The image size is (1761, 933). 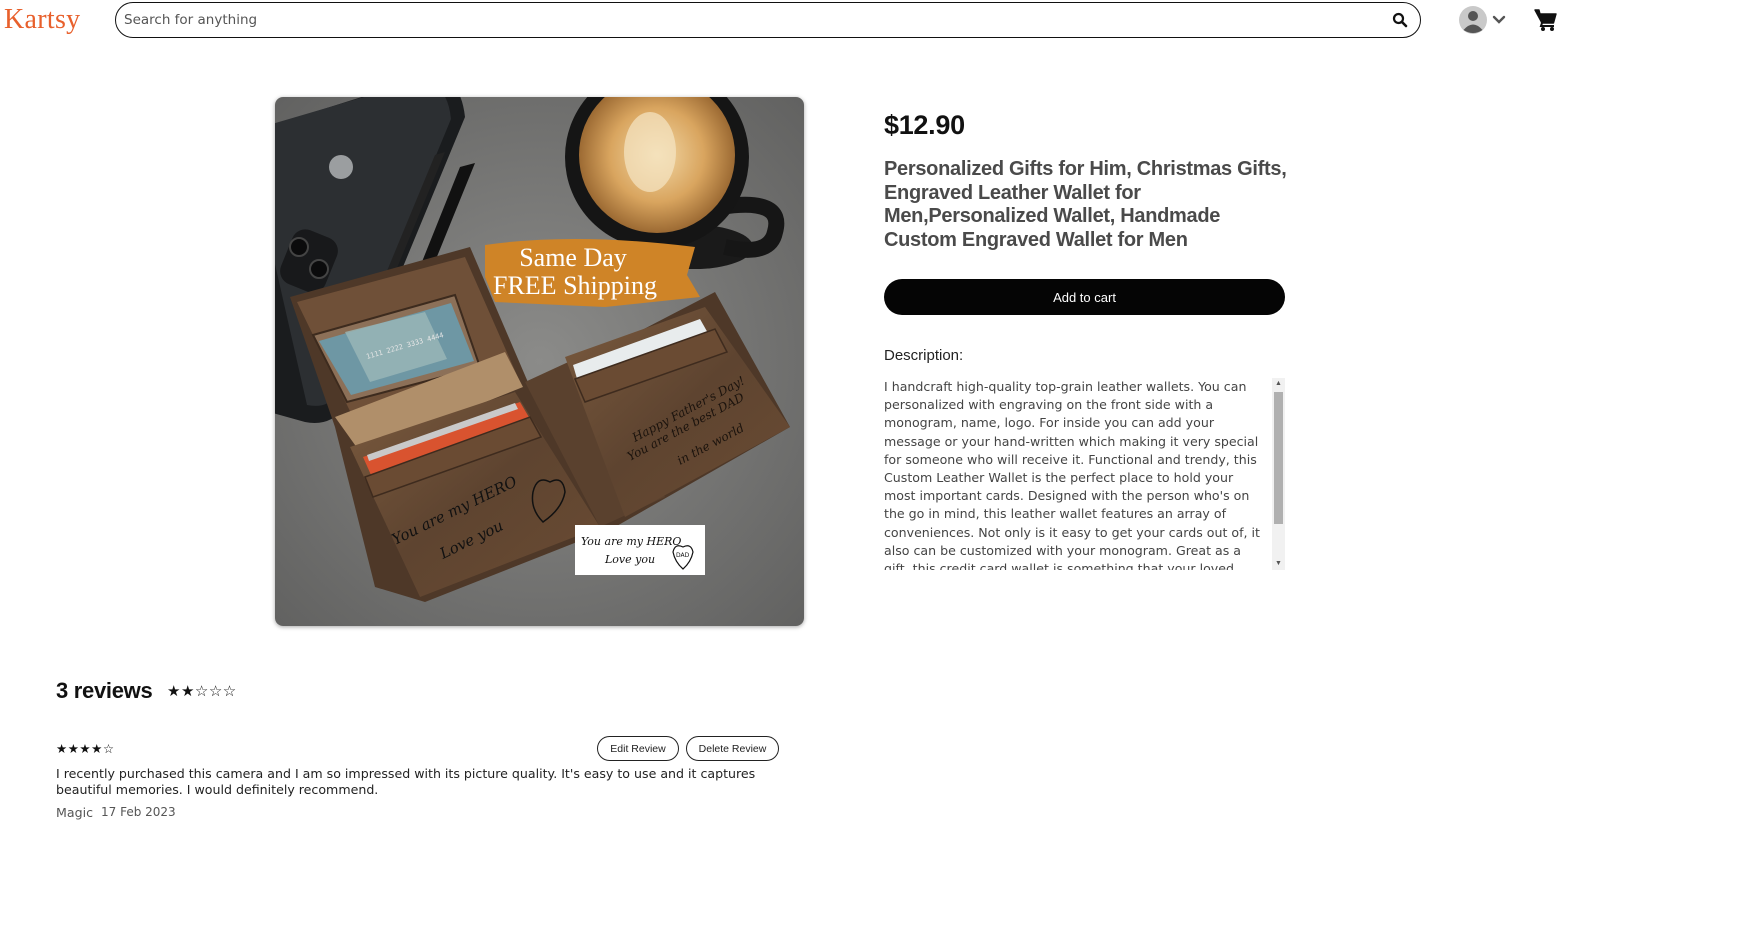 What do you see at coordinates (1278, 458) in the screenshot?
I see `scroll-thumb` at bounding box center [1278, 458].